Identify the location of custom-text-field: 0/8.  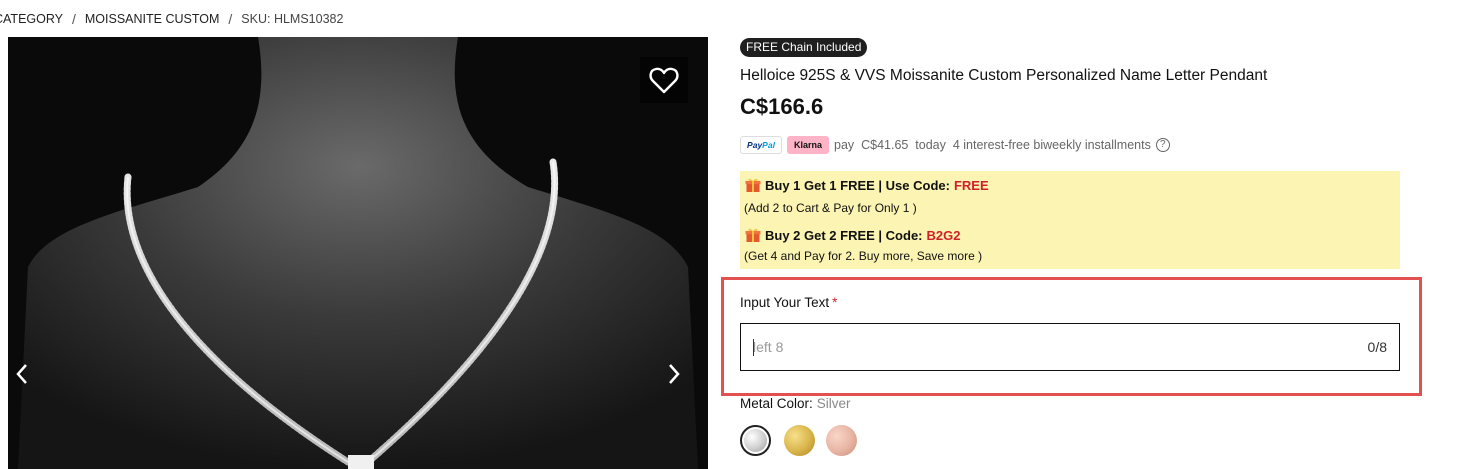
(1070, 347).